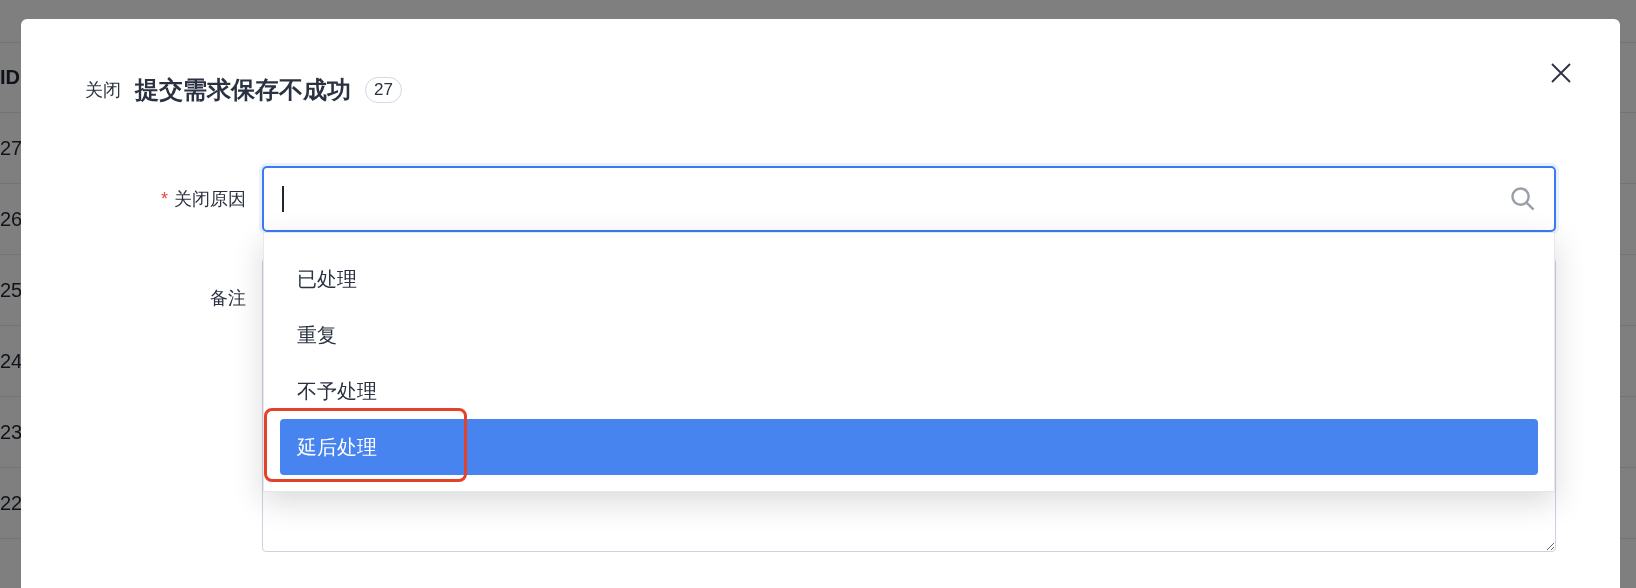 The width and height of the screenshot is (1636, 588). What do you see at coordinates (283, 199) in the screenshot?
I see `text-cursor` at bounding box center [283, 199].